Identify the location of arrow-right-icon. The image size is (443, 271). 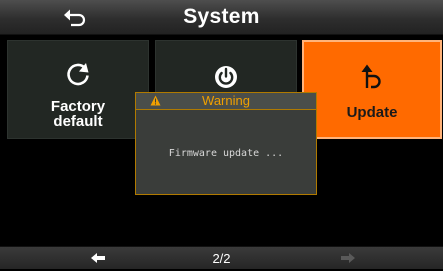
(348, 258).